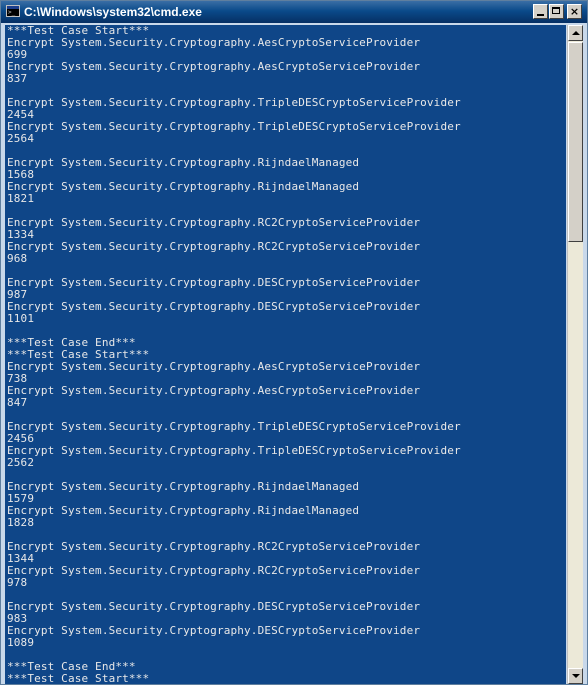  What do you see at coordinates (575, 354) in the screenshot?
I see `vertical-scrollbar` at bounding box center [575, 354].